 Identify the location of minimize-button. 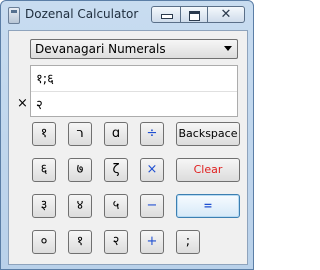
(166, 14).